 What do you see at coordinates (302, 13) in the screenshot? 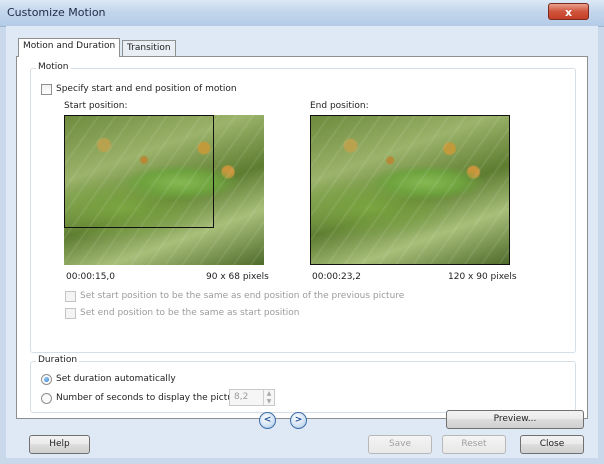
I see `title-bar: Customize Motion x` at bounding box center [302, 13].